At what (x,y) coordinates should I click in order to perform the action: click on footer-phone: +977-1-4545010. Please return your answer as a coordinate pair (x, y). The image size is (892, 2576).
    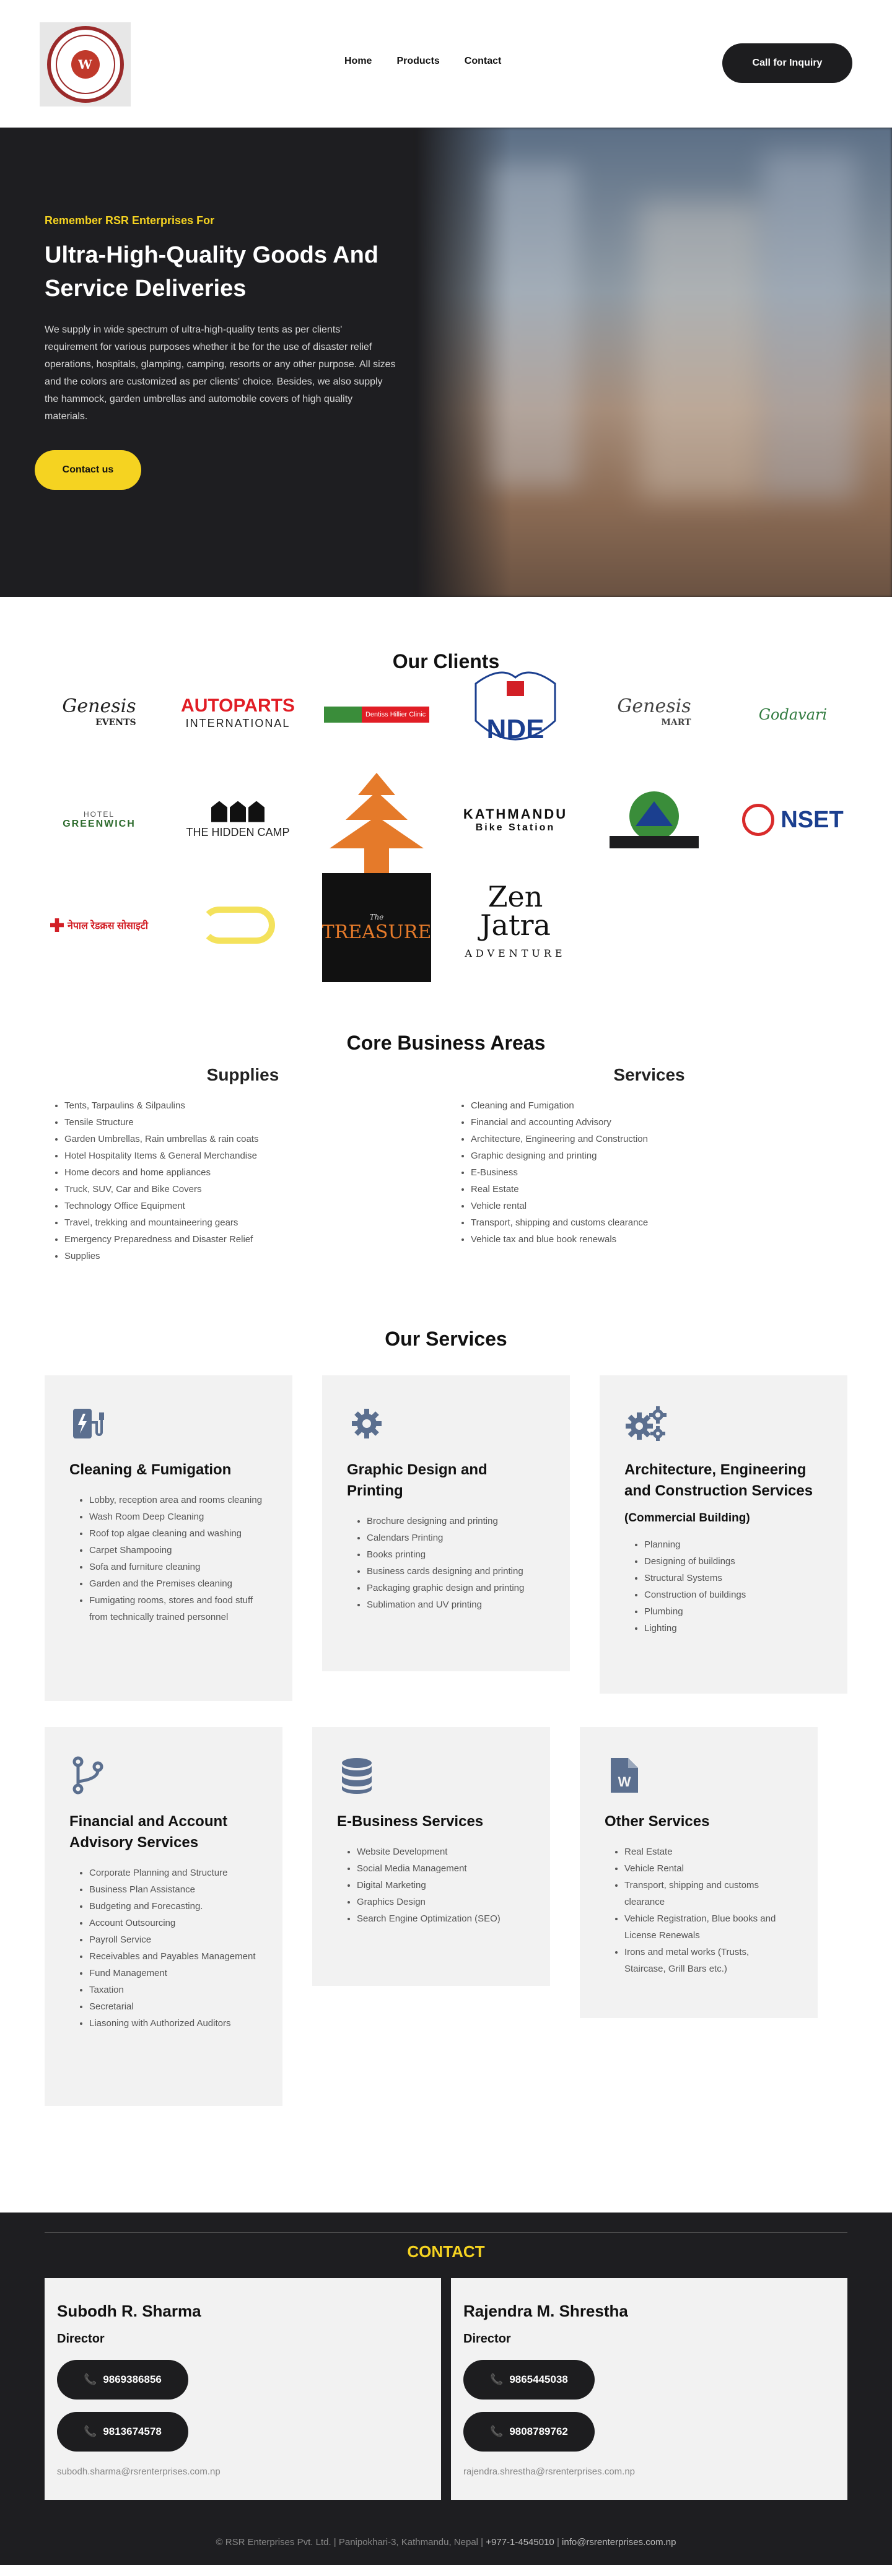
    Looking at the image, I should click on (520, 2542).